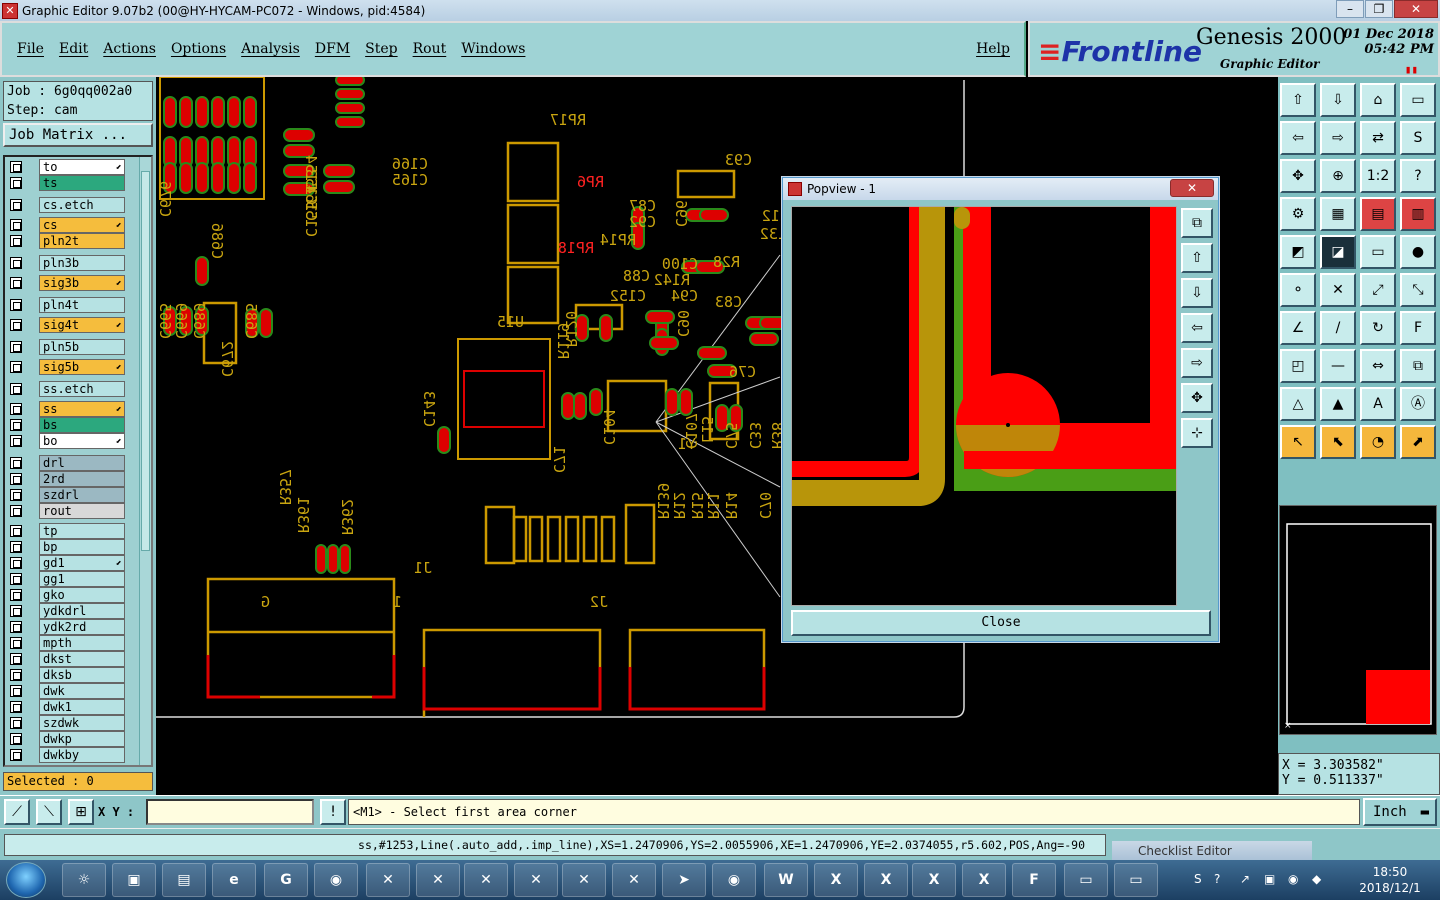  Describe the element at coordinates (1298, 176) in the screenshot. I see `tool-fit-button: ✥` at that location.